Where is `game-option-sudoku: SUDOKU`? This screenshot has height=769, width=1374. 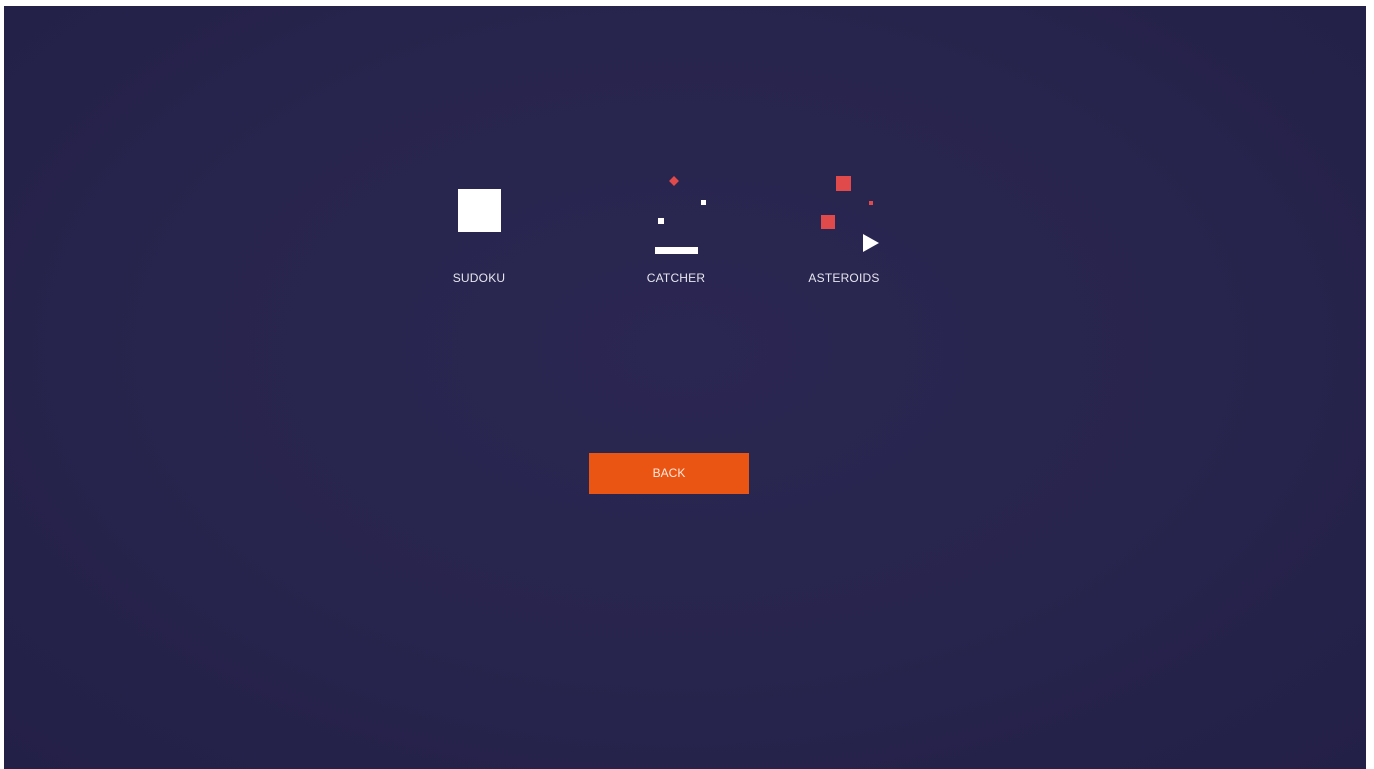 game-option-sudoku: SUDOKU is located at coordinates (479, 234).